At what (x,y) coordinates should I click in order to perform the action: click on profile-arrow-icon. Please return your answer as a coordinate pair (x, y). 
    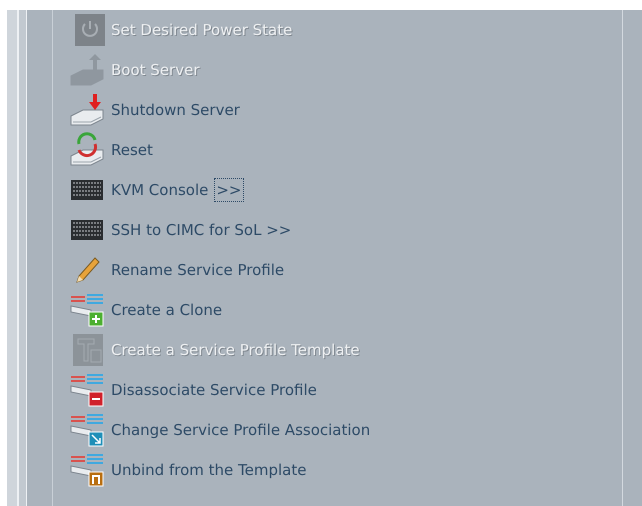
    Looking at the image, I should click on (87, 430).